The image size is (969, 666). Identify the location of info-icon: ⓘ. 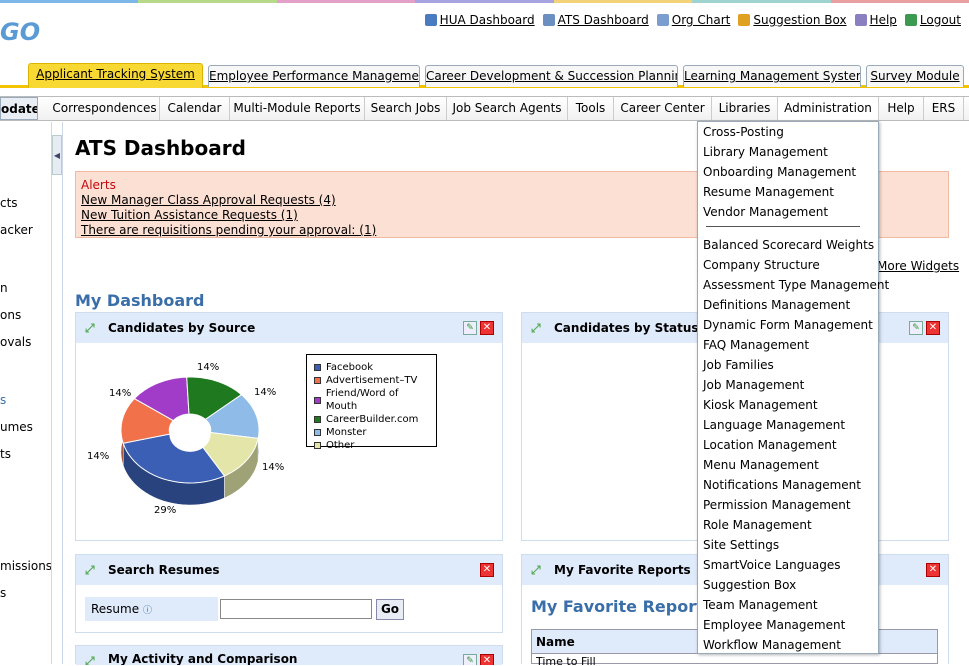
(147, 611).